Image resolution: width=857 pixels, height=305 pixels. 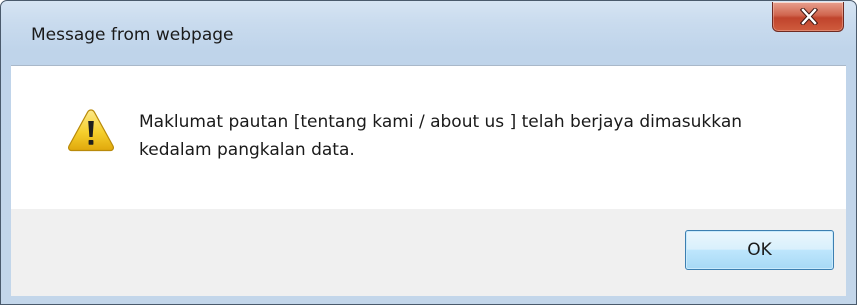 What do you see at coordinates (91, 130) in the screenshot?
I see `warning-icon` at bounding box center [91, 130].